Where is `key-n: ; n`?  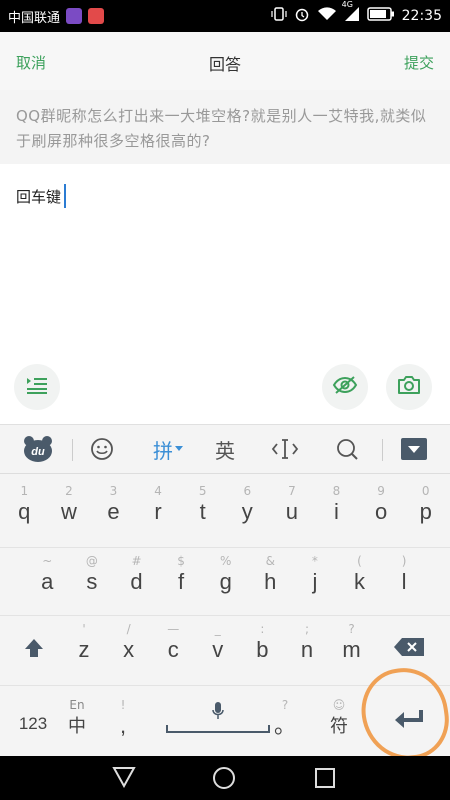 key-n: ; n is located at coordinates (307, 642).